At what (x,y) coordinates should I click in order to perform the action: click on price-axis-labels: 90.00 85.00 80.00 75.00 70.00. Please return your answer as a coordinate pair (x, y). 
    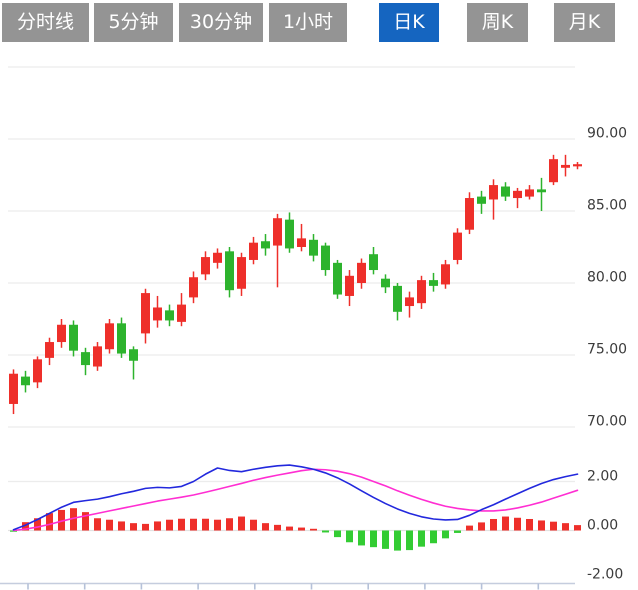
    Looking at the image, I should click on (607, 278).